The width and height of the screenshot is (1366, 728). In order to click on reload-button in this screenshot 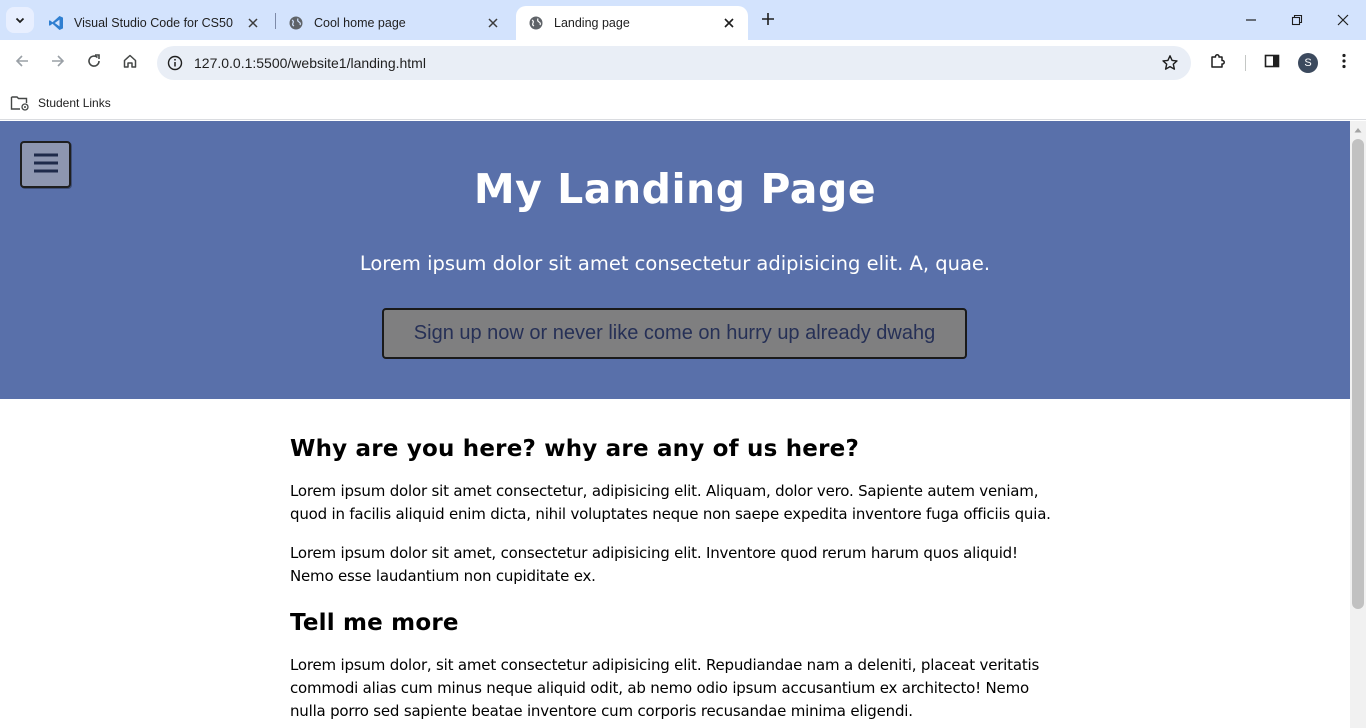, I will do `click(94, 63)`.